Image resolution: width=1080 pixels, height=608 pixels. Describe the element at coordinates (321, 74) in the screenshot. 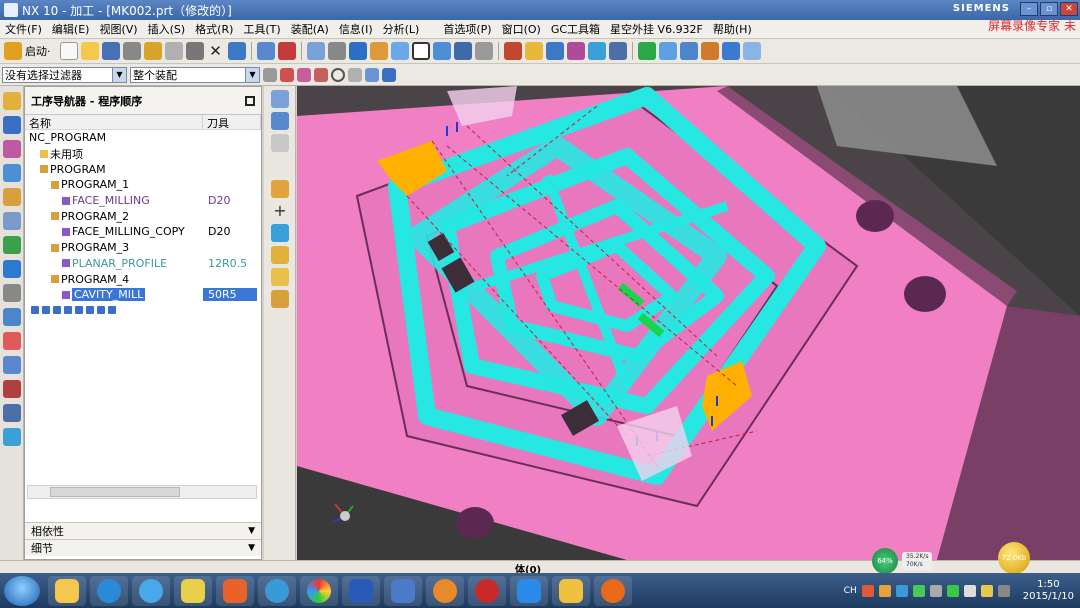

I see `midpoint-snap-icon` at that location.